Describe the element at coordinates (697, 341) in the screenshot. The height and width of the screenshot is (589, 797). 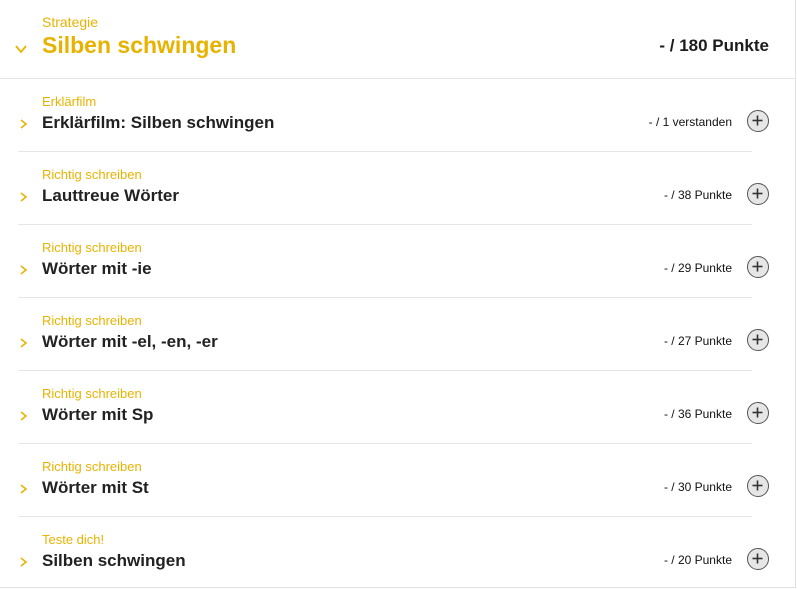
I see `item-points: - / 27 Punkte` at that location.